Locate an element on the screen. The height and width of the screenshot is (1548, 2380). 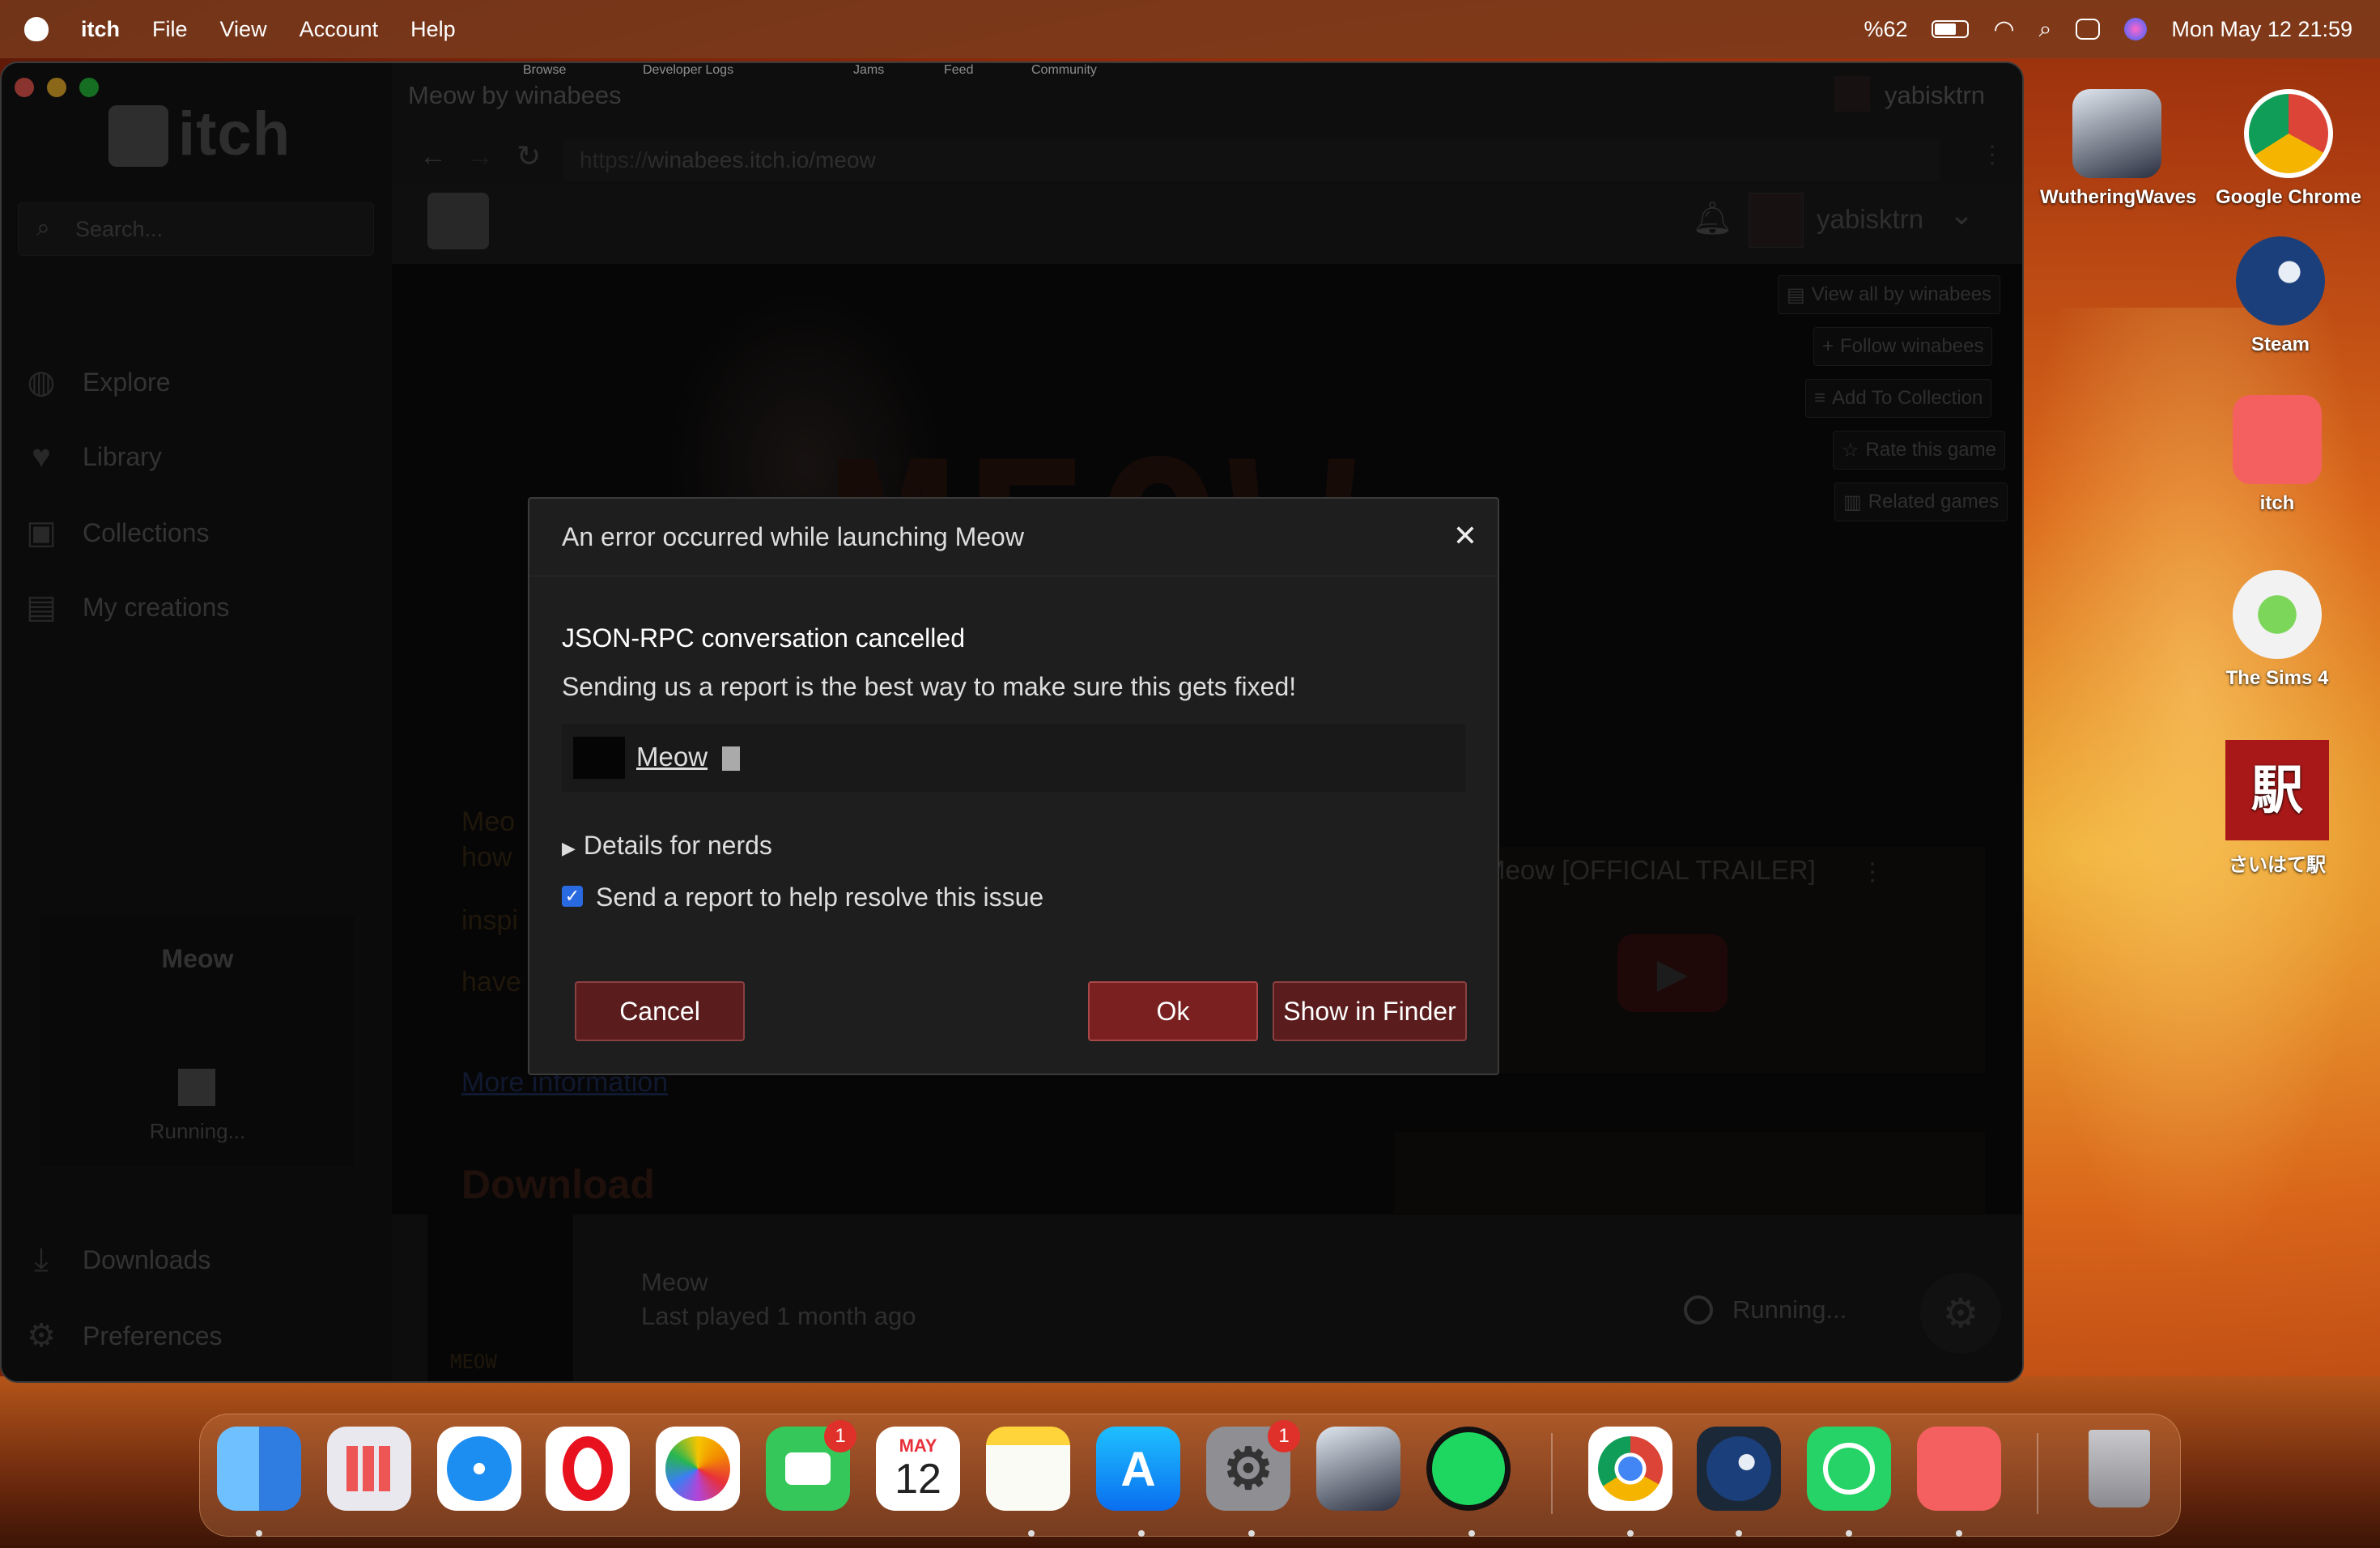
desktop-label: Google Chrome is located at coordinates (2288, 197).